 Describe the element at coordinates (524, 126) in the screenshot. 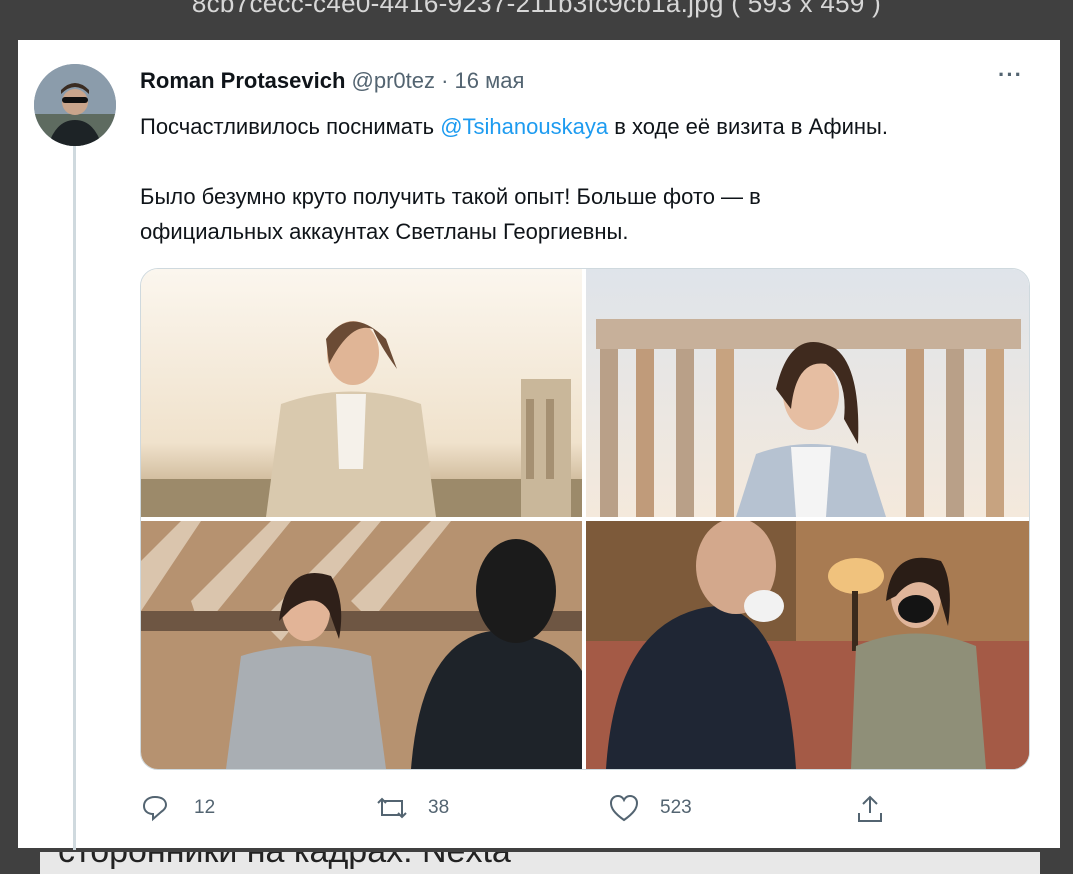

I see `mention-link: @Tsihanouskaya` at that location.